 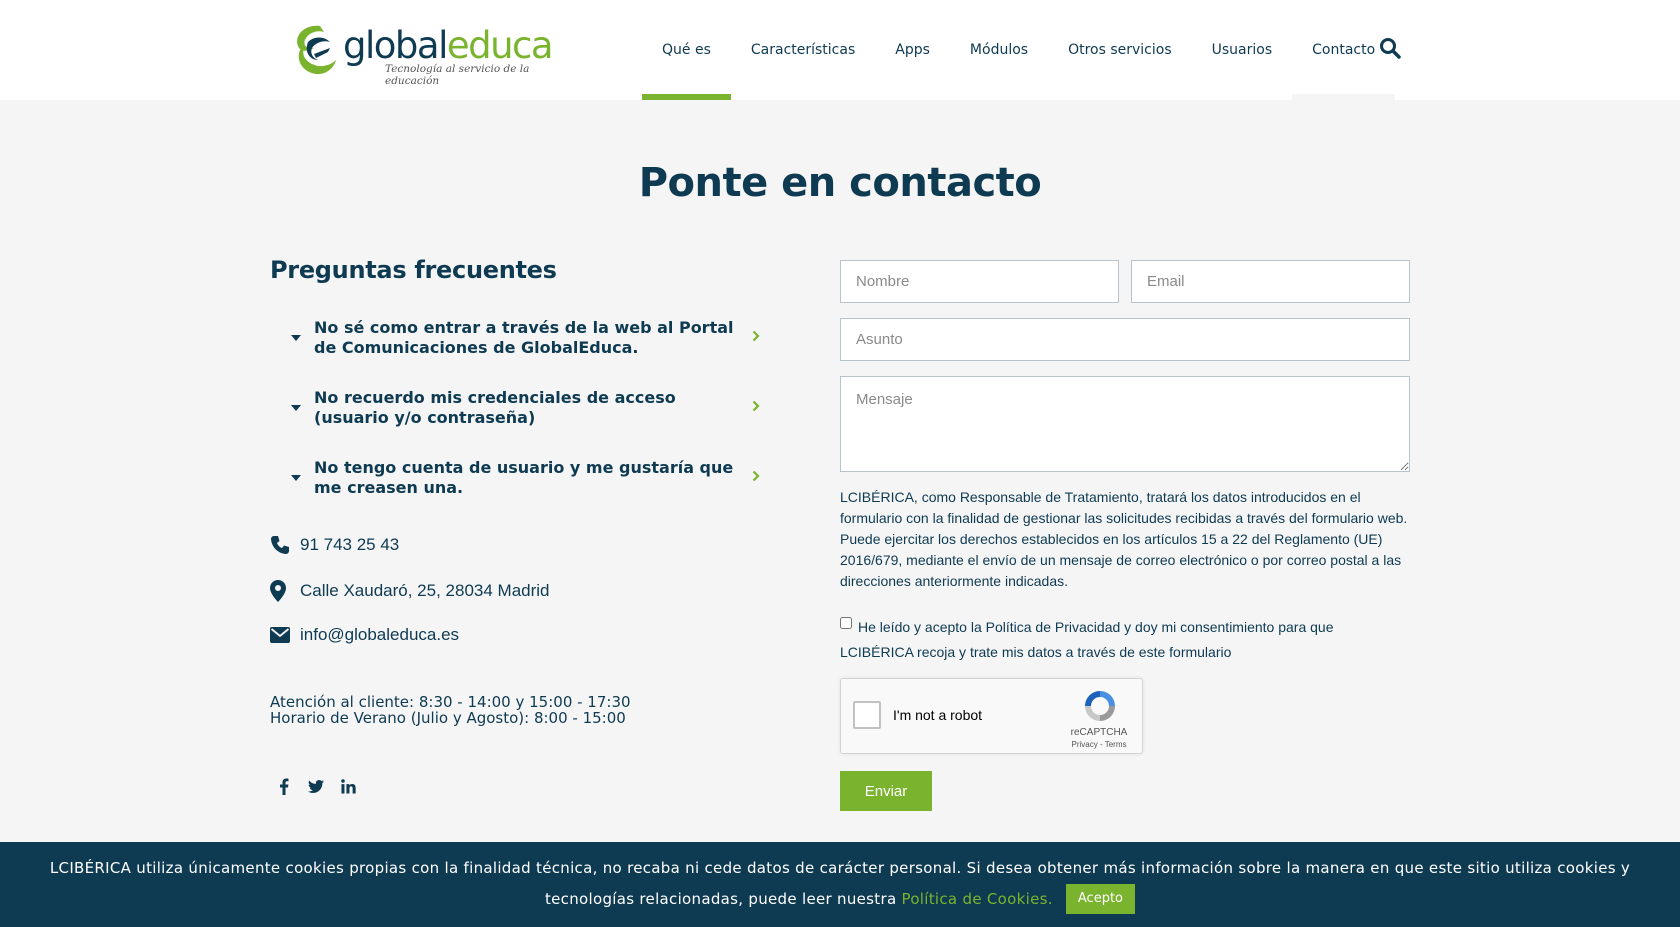 I want to click on nav-item-modulos: Módulos, so click(x=999, y=50).